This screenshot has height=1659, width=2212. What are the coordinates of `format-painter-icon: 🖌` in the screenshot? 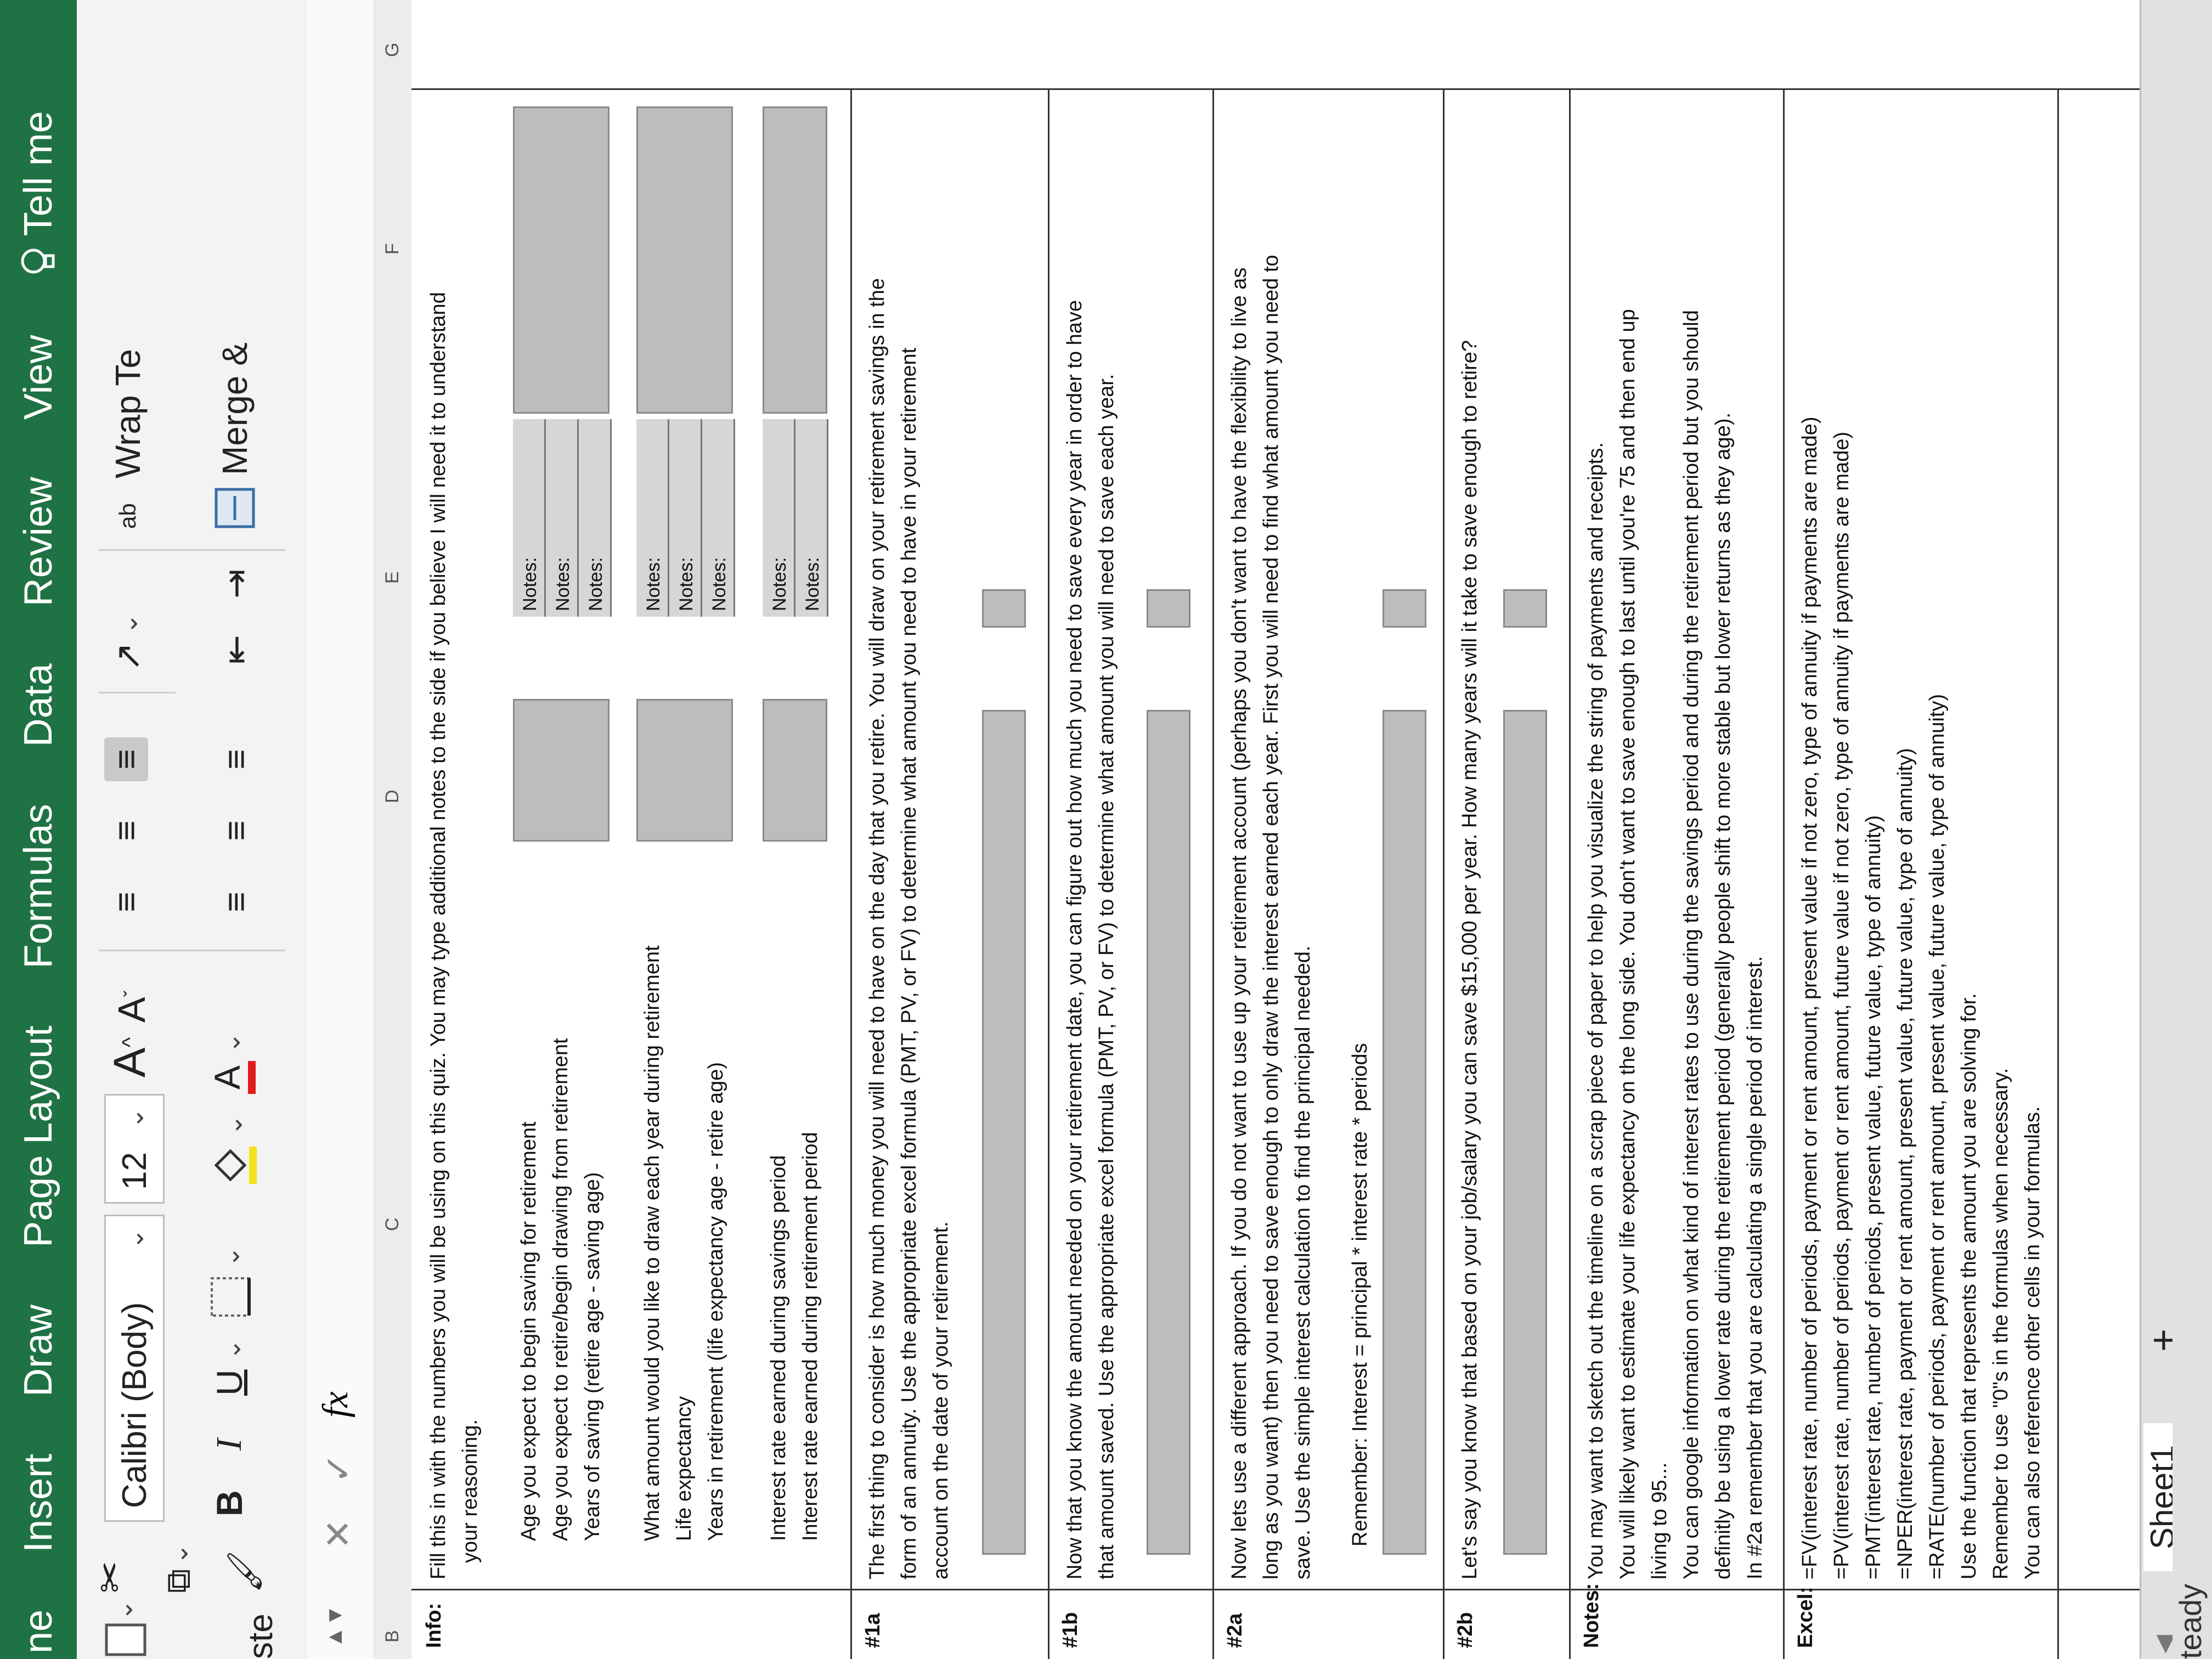 It's located at (245, 1572).